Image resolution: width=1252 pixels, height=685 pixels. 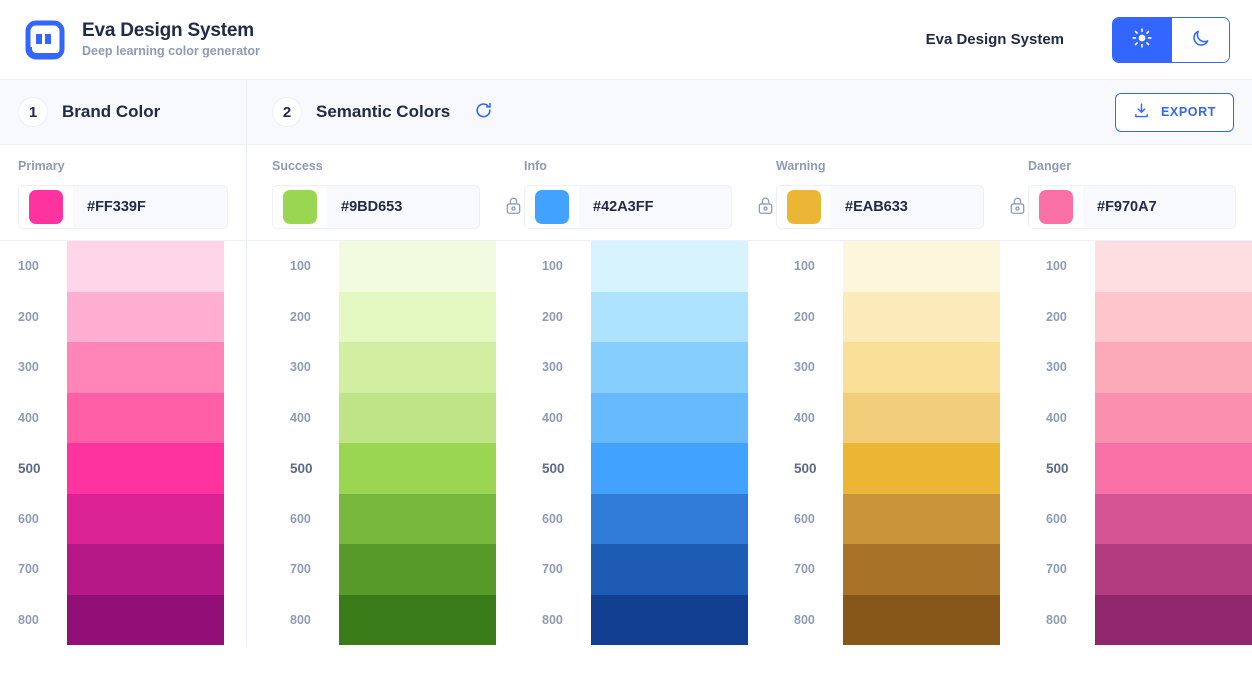 What do you see at coordinates (804, 207) in the screenshot?
I see `warning-swatch-button` at bounding box center [804, 207].